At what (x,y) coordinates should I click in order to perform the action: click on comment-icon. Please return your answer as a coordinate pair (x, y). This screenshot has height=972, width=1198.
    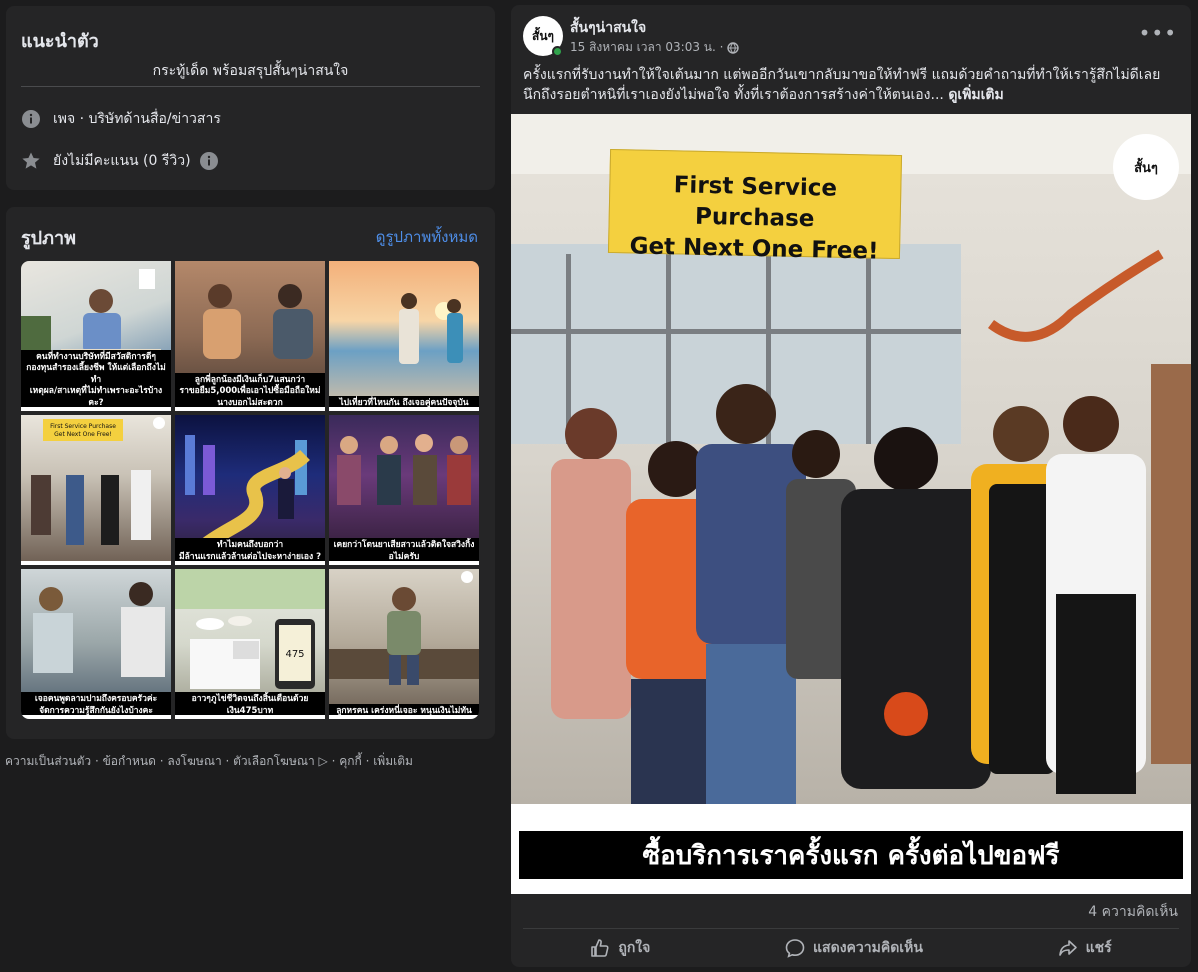
    Looking at the image, I should click on (795, 948).